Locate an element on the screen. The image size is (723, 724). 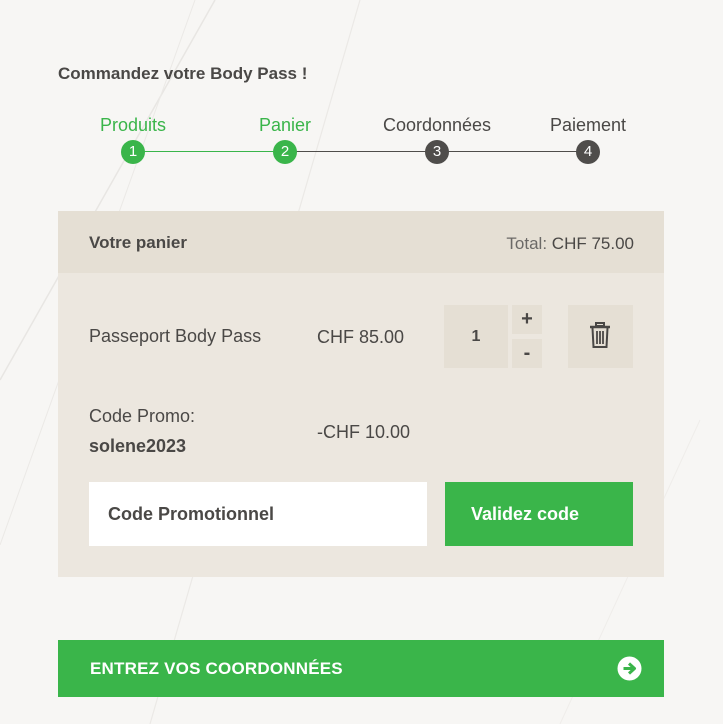
enter-details-label: ENTREZ VOS COORDONNÉES is located at coordinates (216, 668).